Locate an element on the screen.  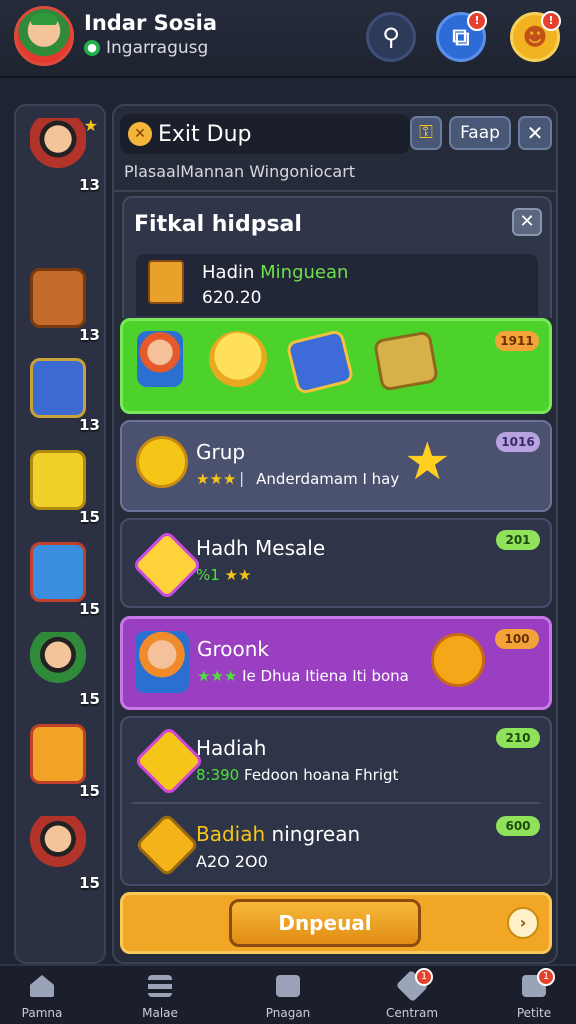
nav-item-pnagan: Pnagan is located at coordinates (288, 996).